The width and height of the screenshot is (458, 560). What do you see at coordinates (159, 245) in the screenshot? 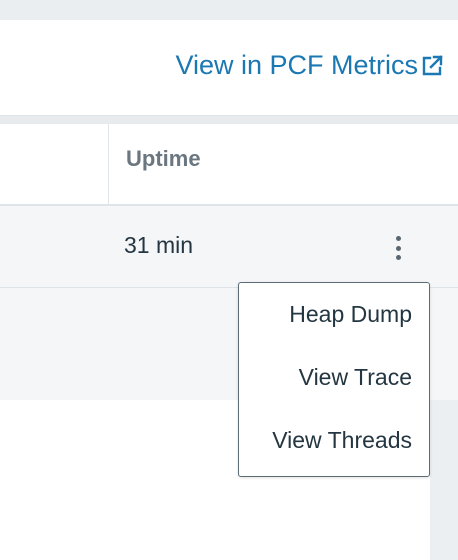
I see `uptime-cell: 31 min` at bounding box center [159, 245].